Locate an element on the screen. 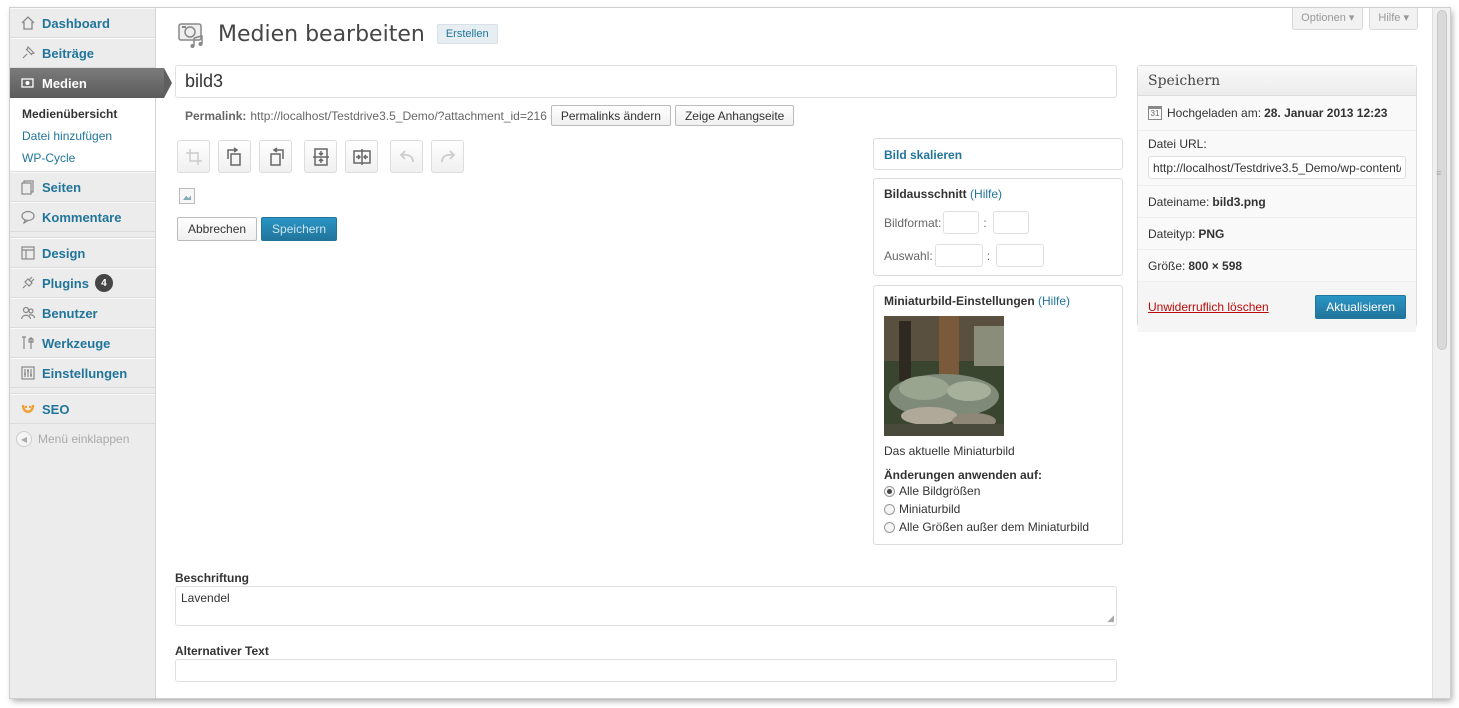 This screenshot has height=708, width=1459. sidebar-item-benutzer: Benutzer is located at coordinates (82, 313).